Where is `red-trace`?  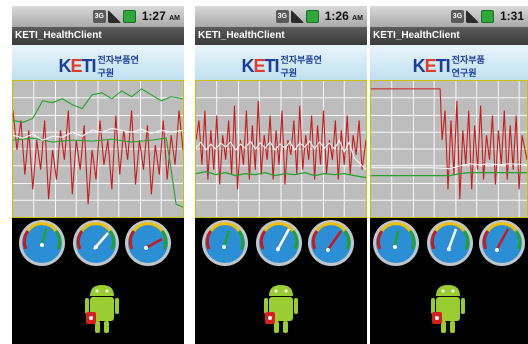
red-trace is located at coordinates (449, 144).